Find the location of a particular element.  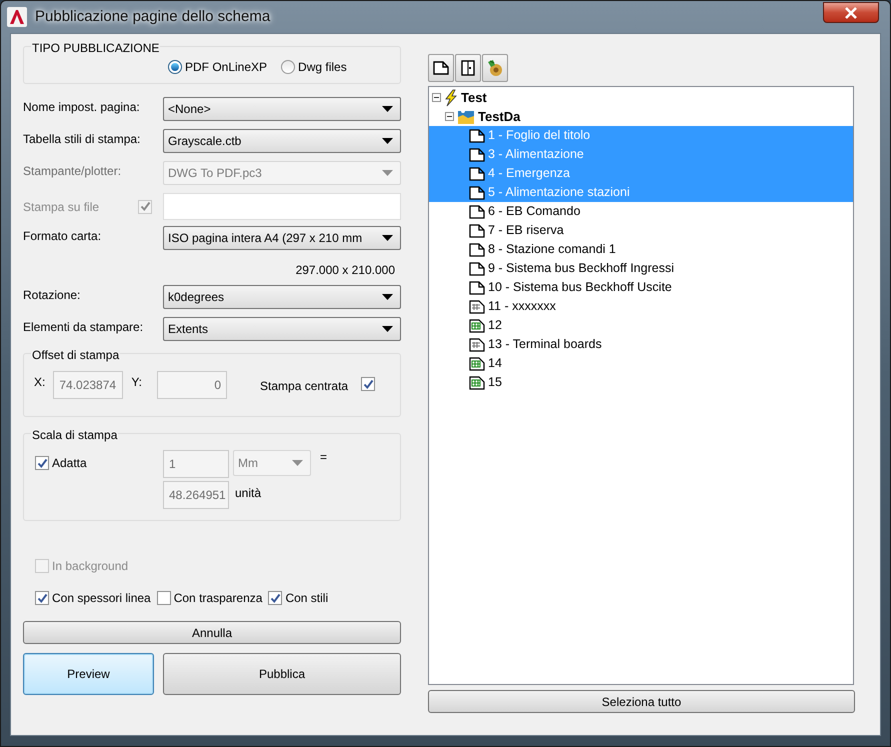

close-button is located at coordinates (851, 12).